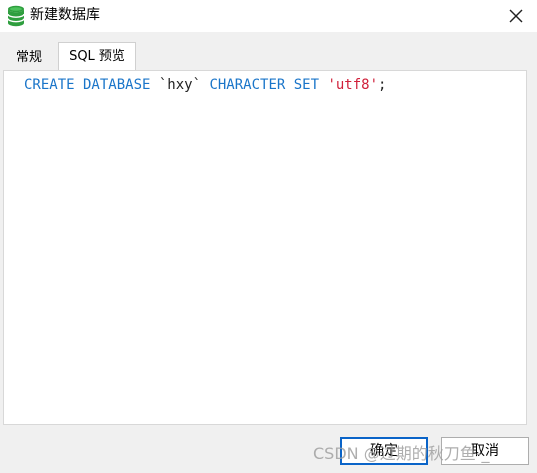 This screenshot has height=473, width=537. Describe the element at coordinates (516, 16) in the screenshot. I see `close-icon` at that location.